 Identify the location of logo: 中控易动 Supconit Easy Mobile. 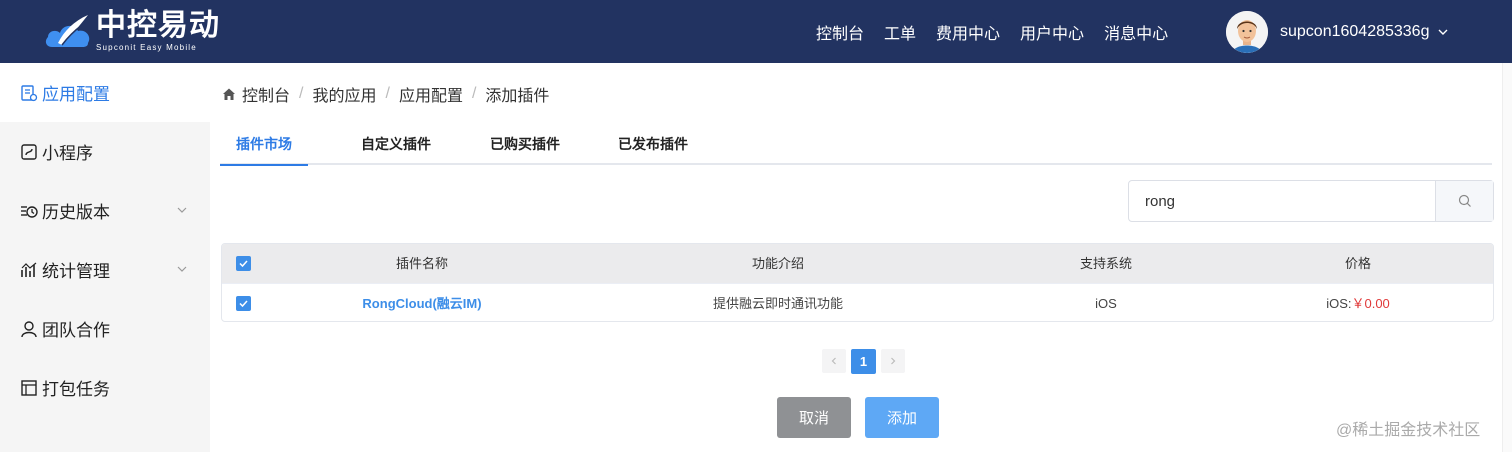
(132, 31).